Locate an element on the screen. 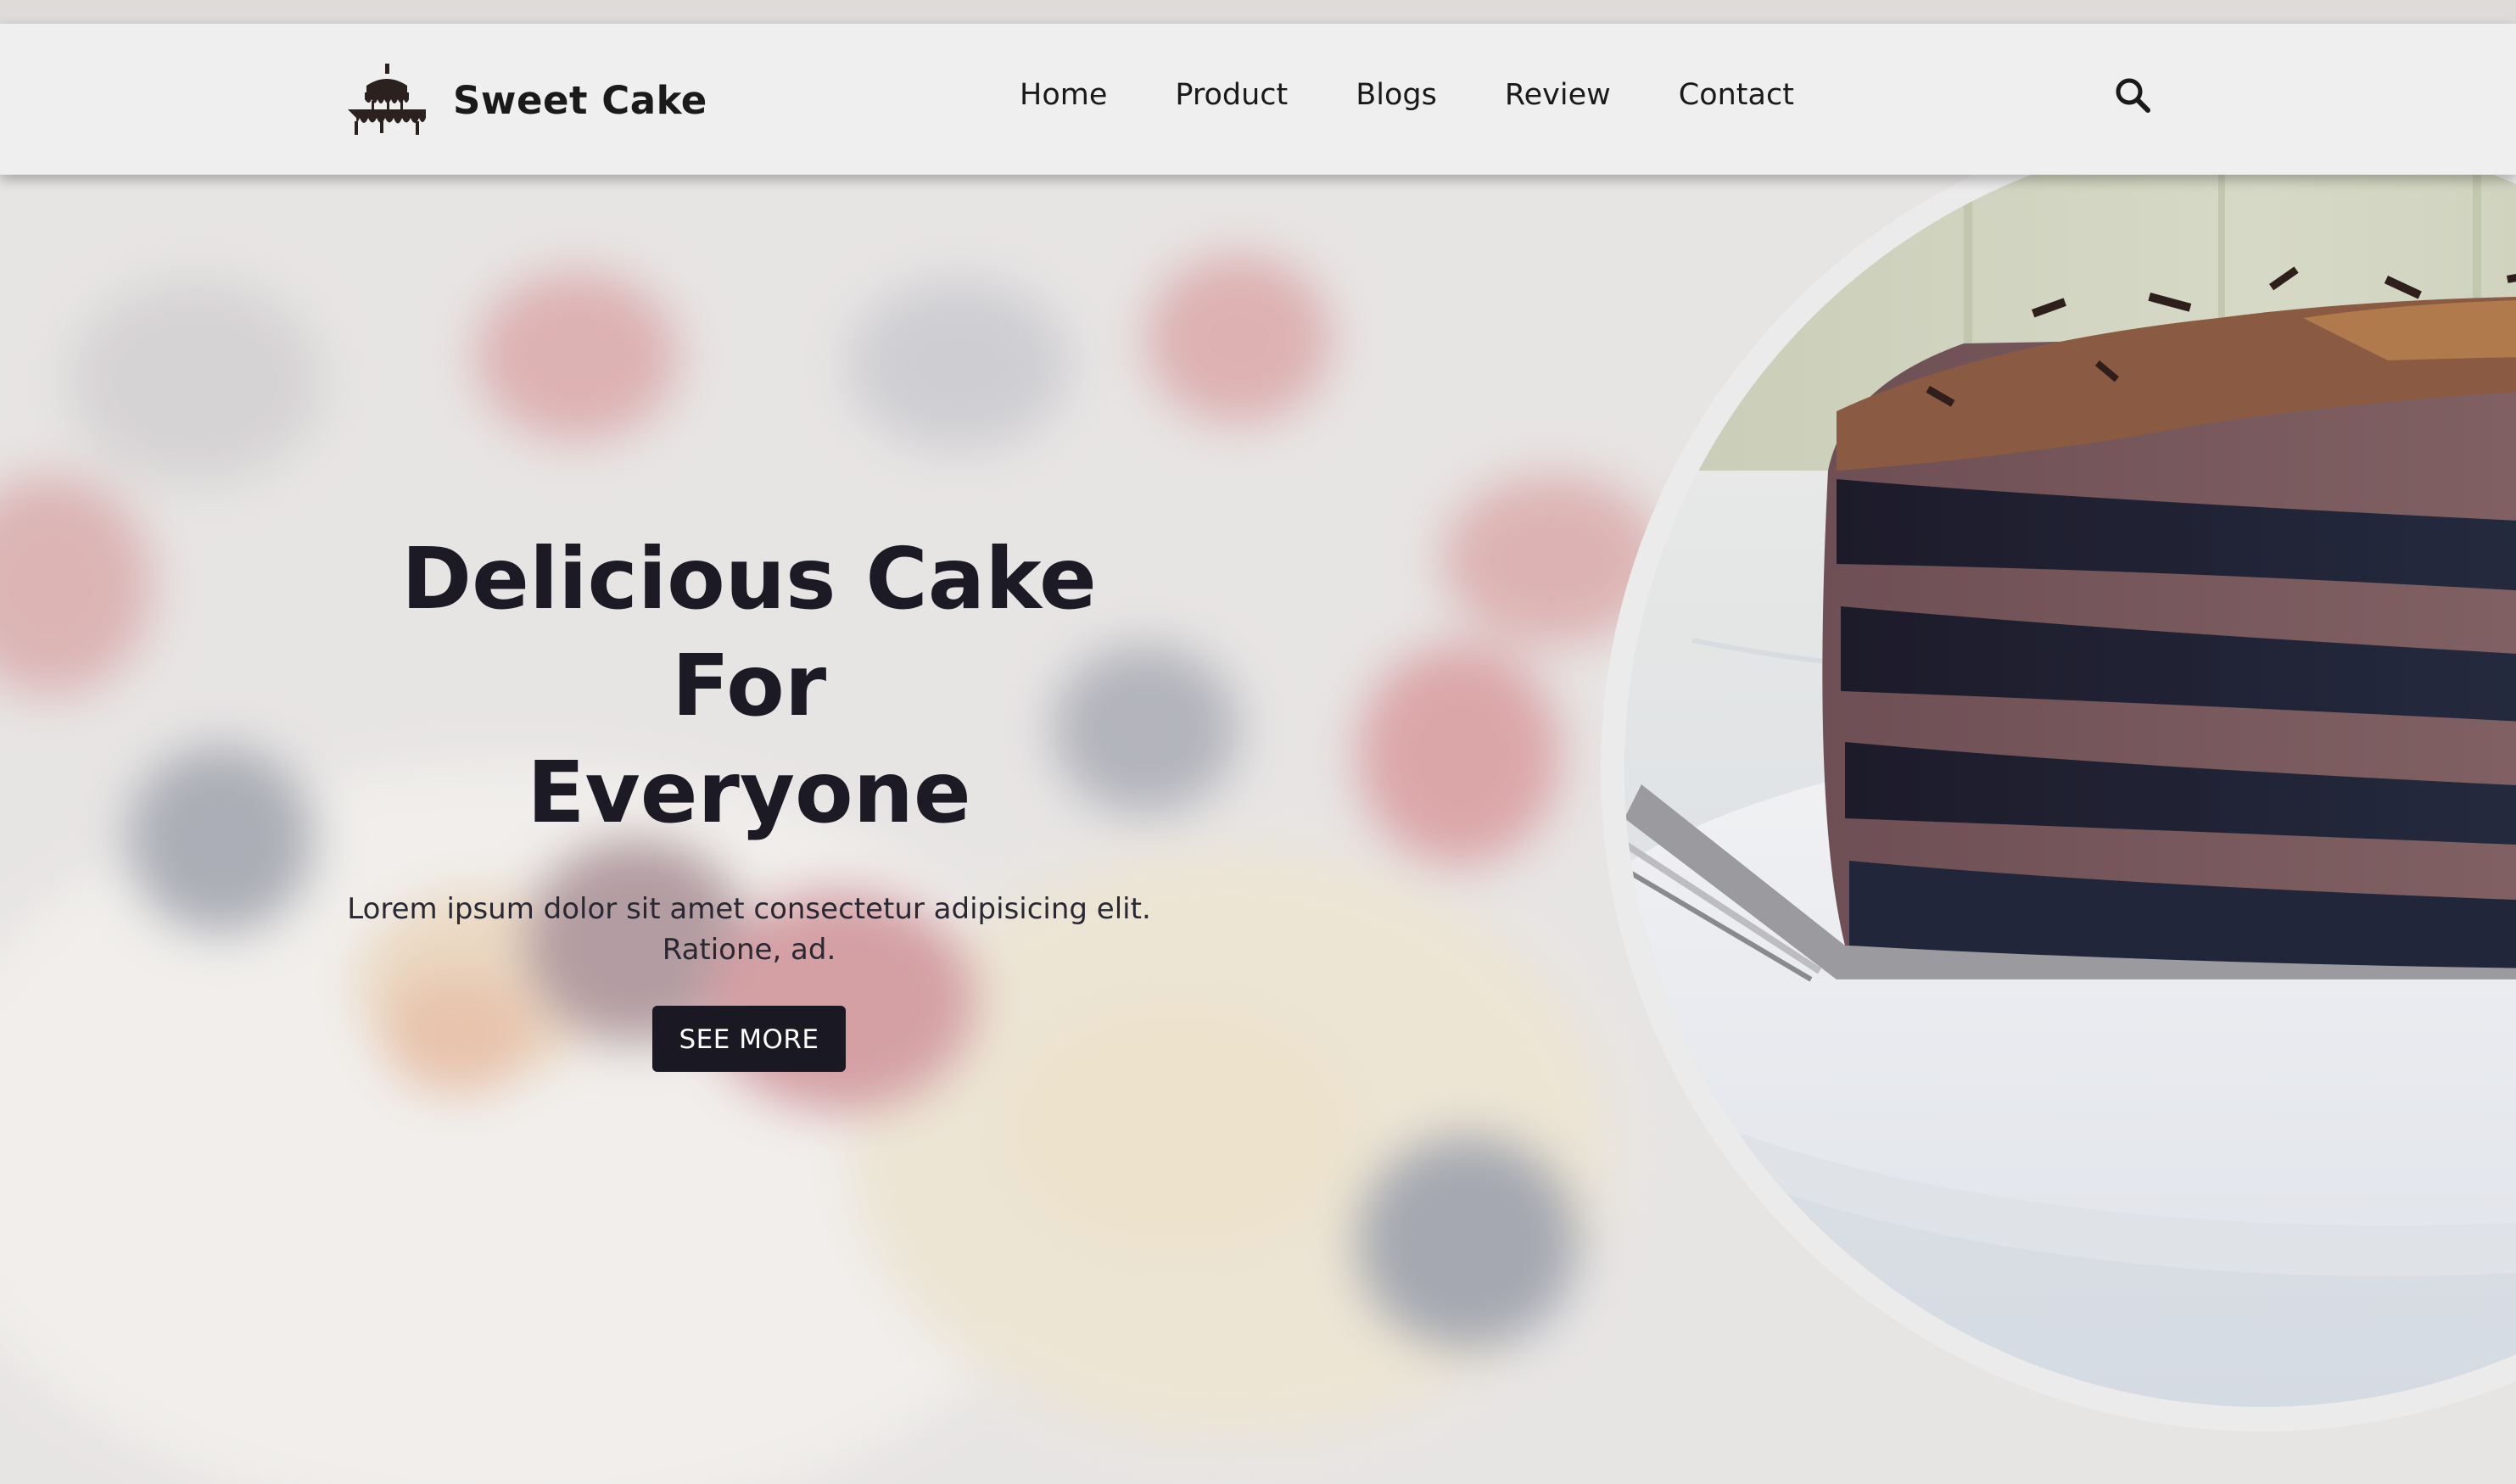 The height and width of the screenshot is (1484, 2516). nav-contact: Contact is located at coordinates (1736, 95).